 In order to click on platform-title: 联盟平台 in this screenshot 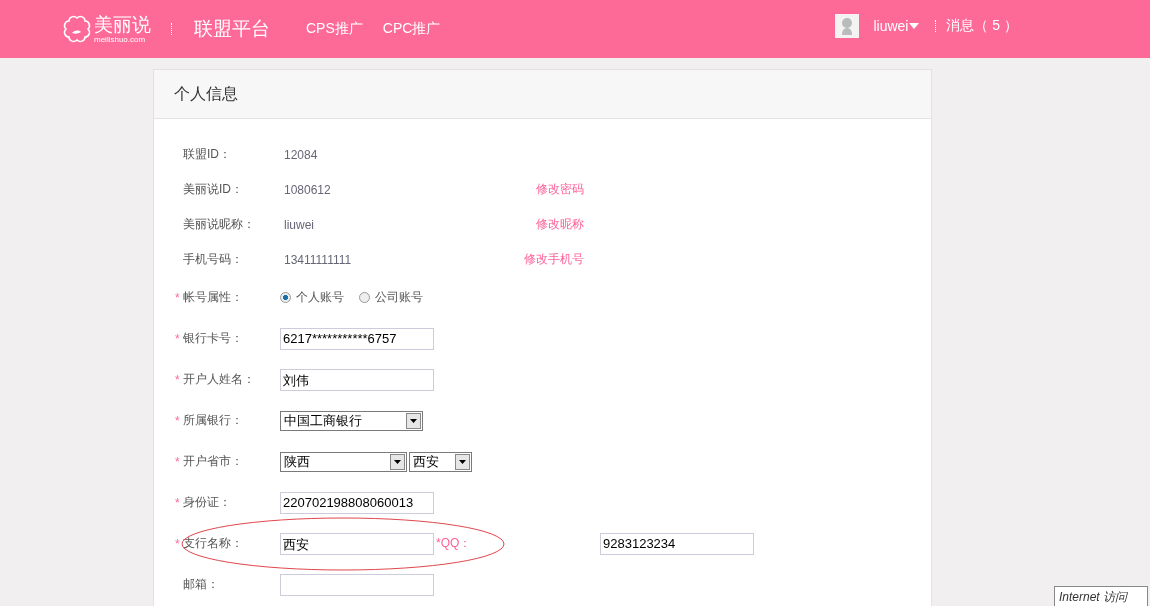, I will do `click(232, 29)`.